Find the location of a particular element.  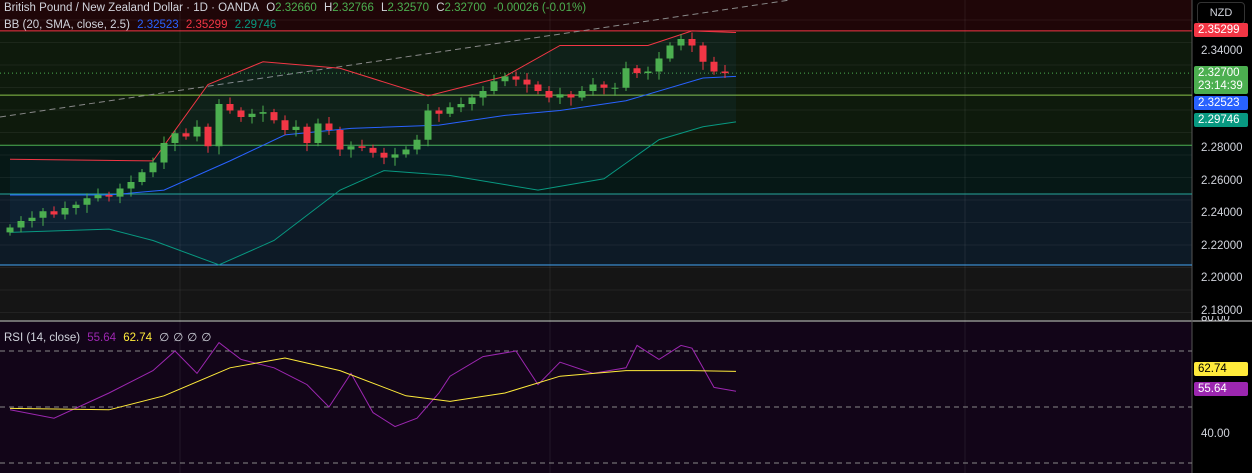

price-tick: 2.28000 is located at coordinates (1222, 148).